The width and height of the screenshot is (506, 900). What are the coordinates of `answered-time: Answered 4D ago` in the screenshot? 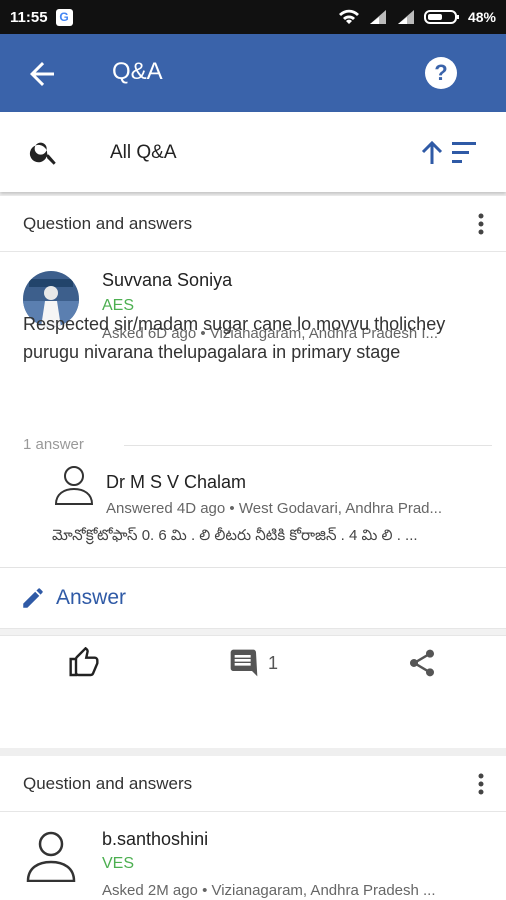 It's located at (166, 508).